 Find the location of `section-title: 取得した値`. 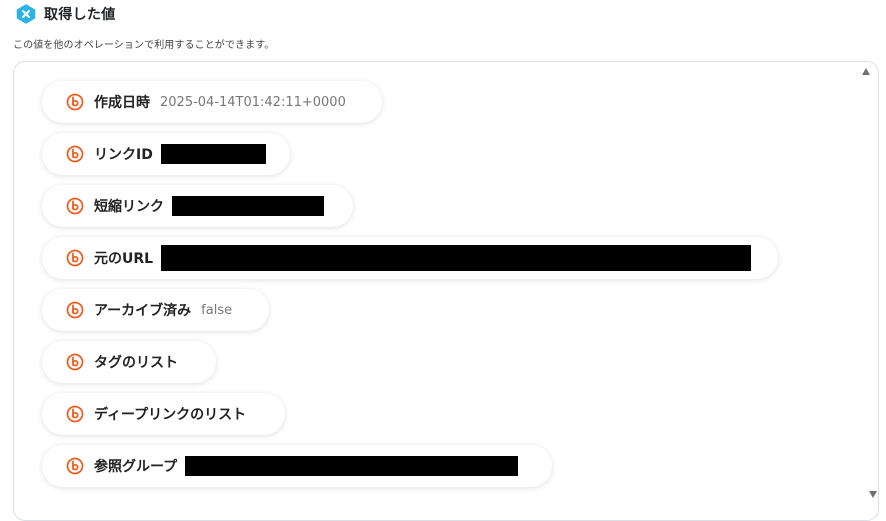

section-title: 取得した値 is located at coordinates (80, 15).